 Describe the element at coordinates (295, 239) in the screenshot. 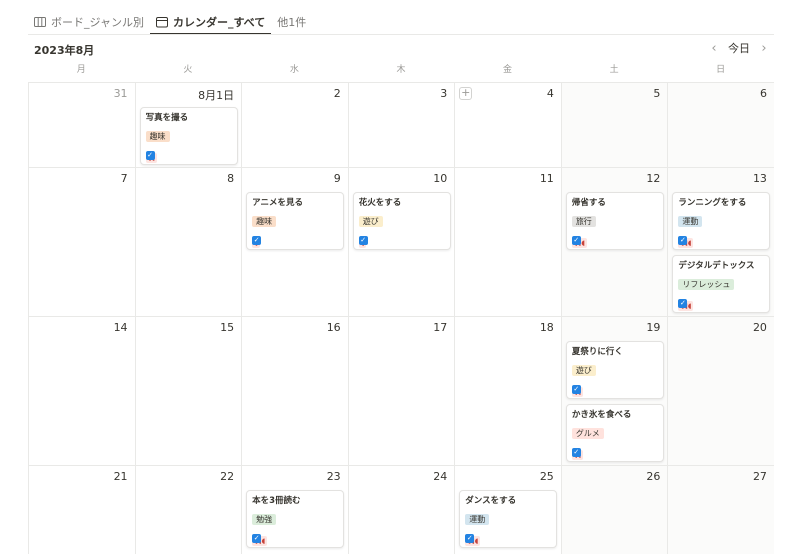

I see `rating-field: ◖` at that location.